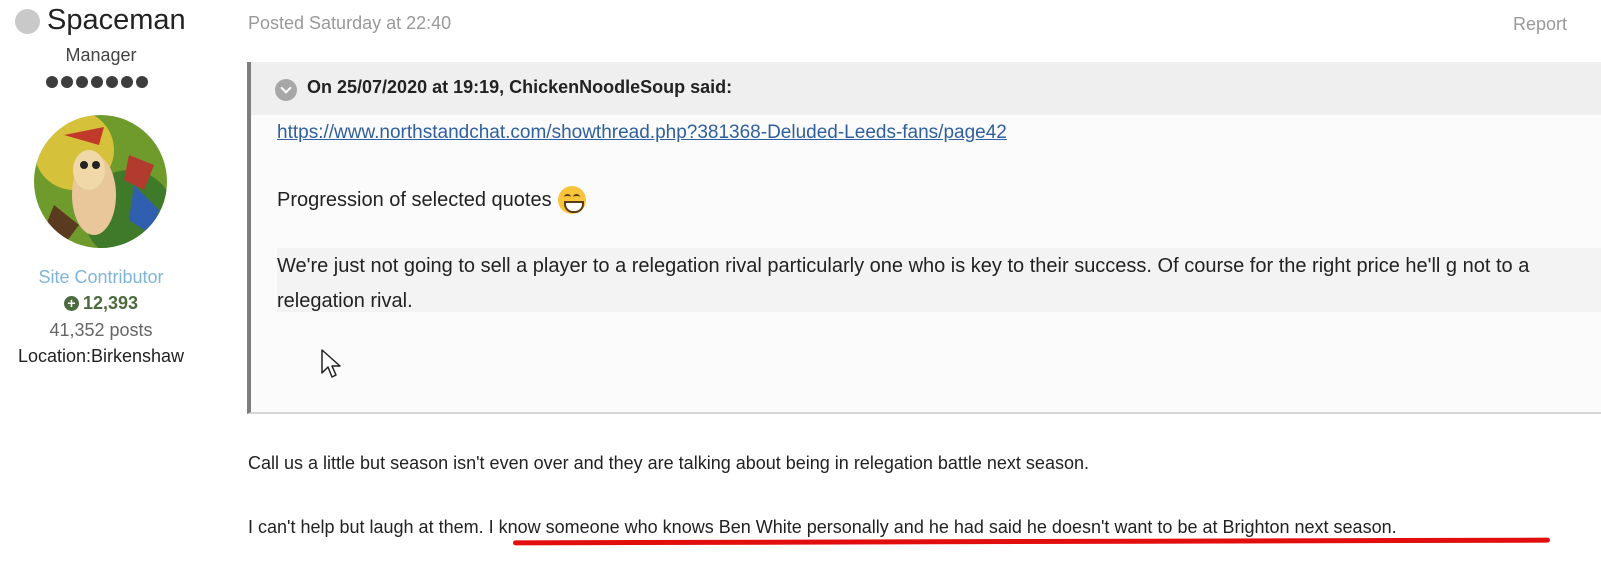 This screenshot has width=1601, height=570. I want to click on rank-pips, so click(97, 82).